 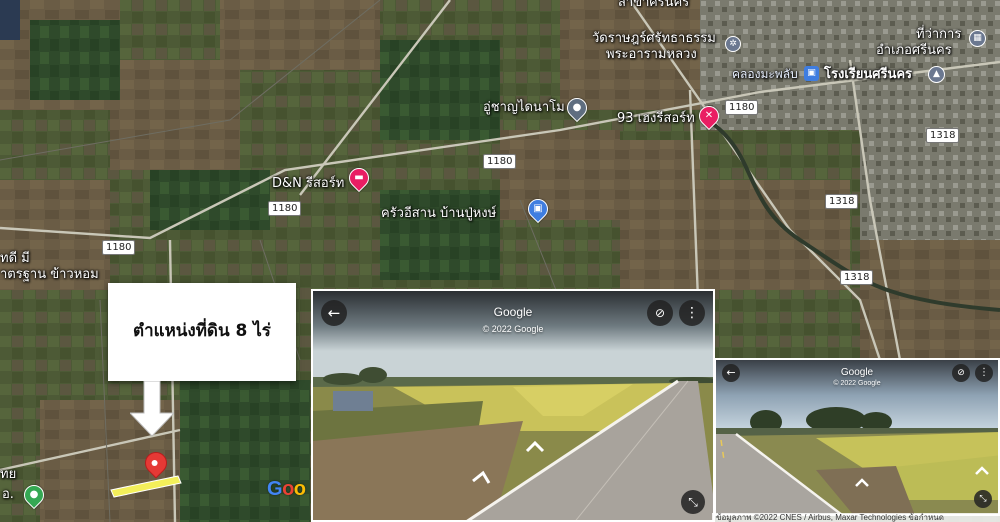 What do you see at coordinates (438, 213) in the screenshot?
I see `restaurant-label: ครัวอีสาน บ้านปู่หงษ์` at bounding box center [438, 213].